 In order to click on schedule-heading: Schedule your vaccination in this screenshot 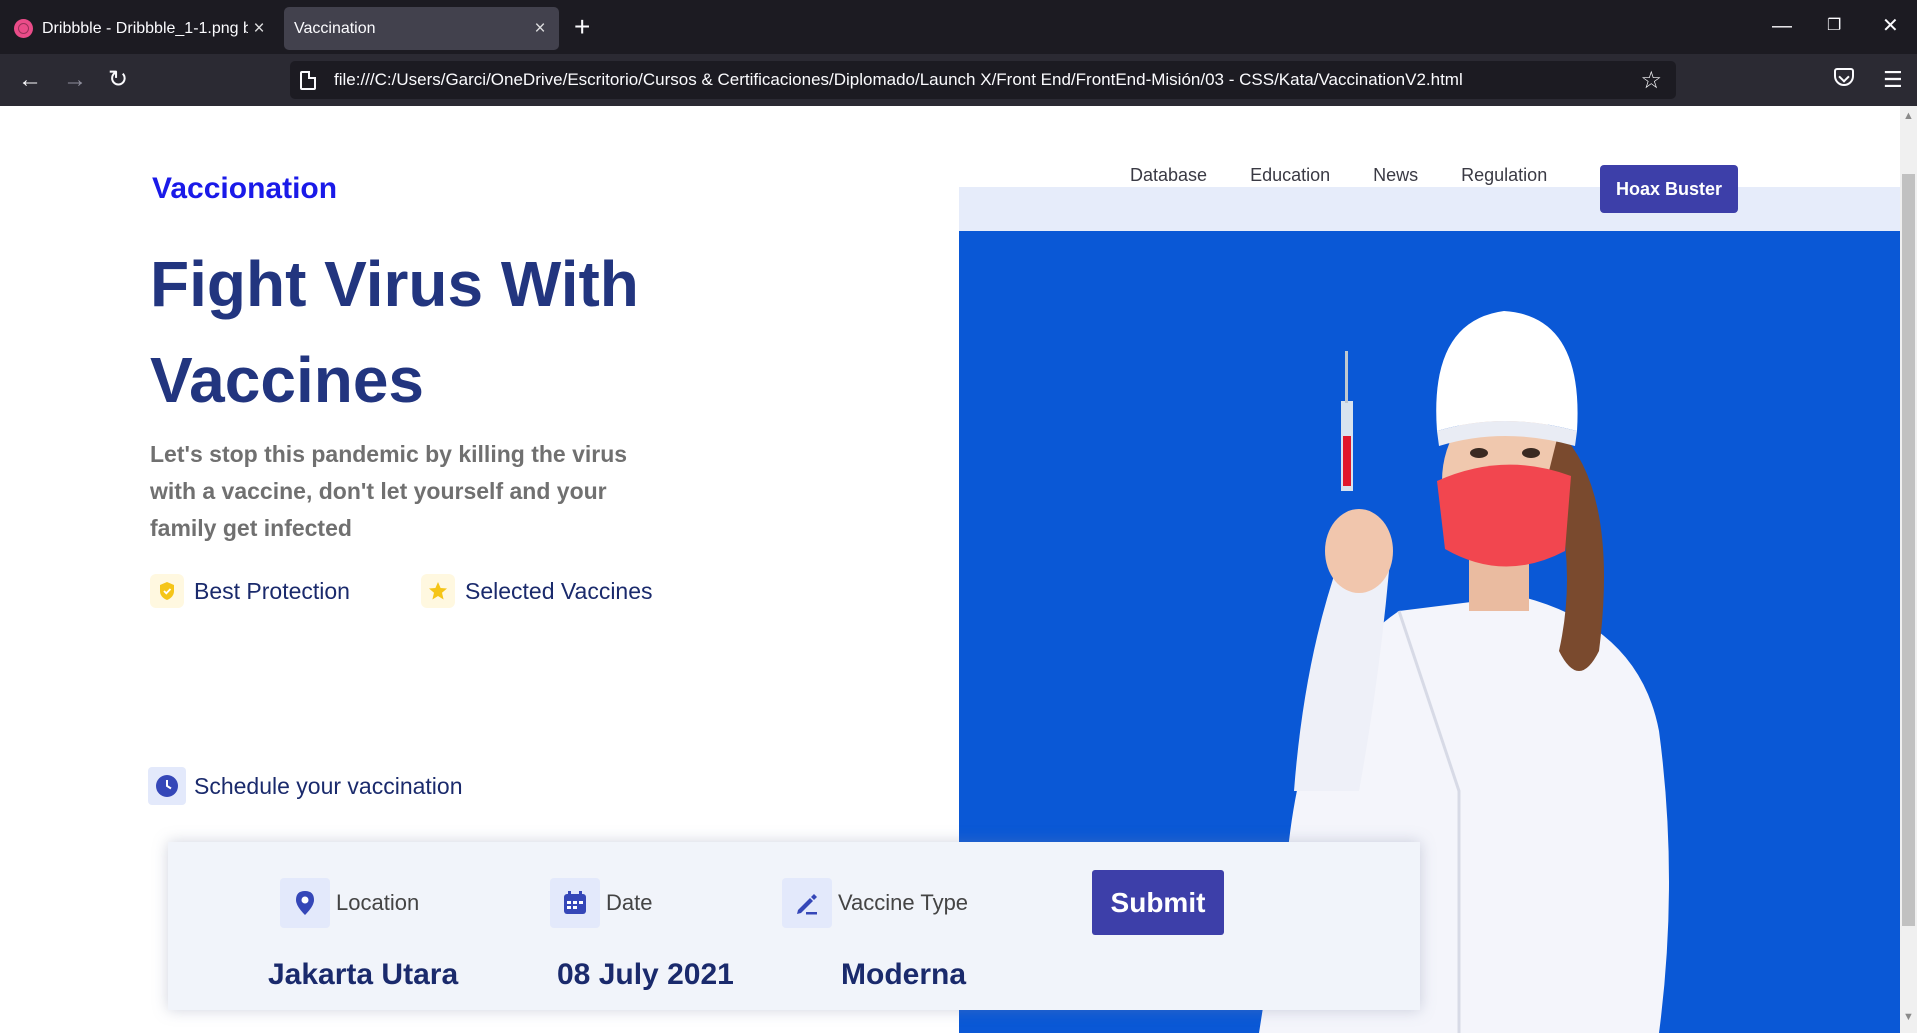, I will do `click(305, 786)`.